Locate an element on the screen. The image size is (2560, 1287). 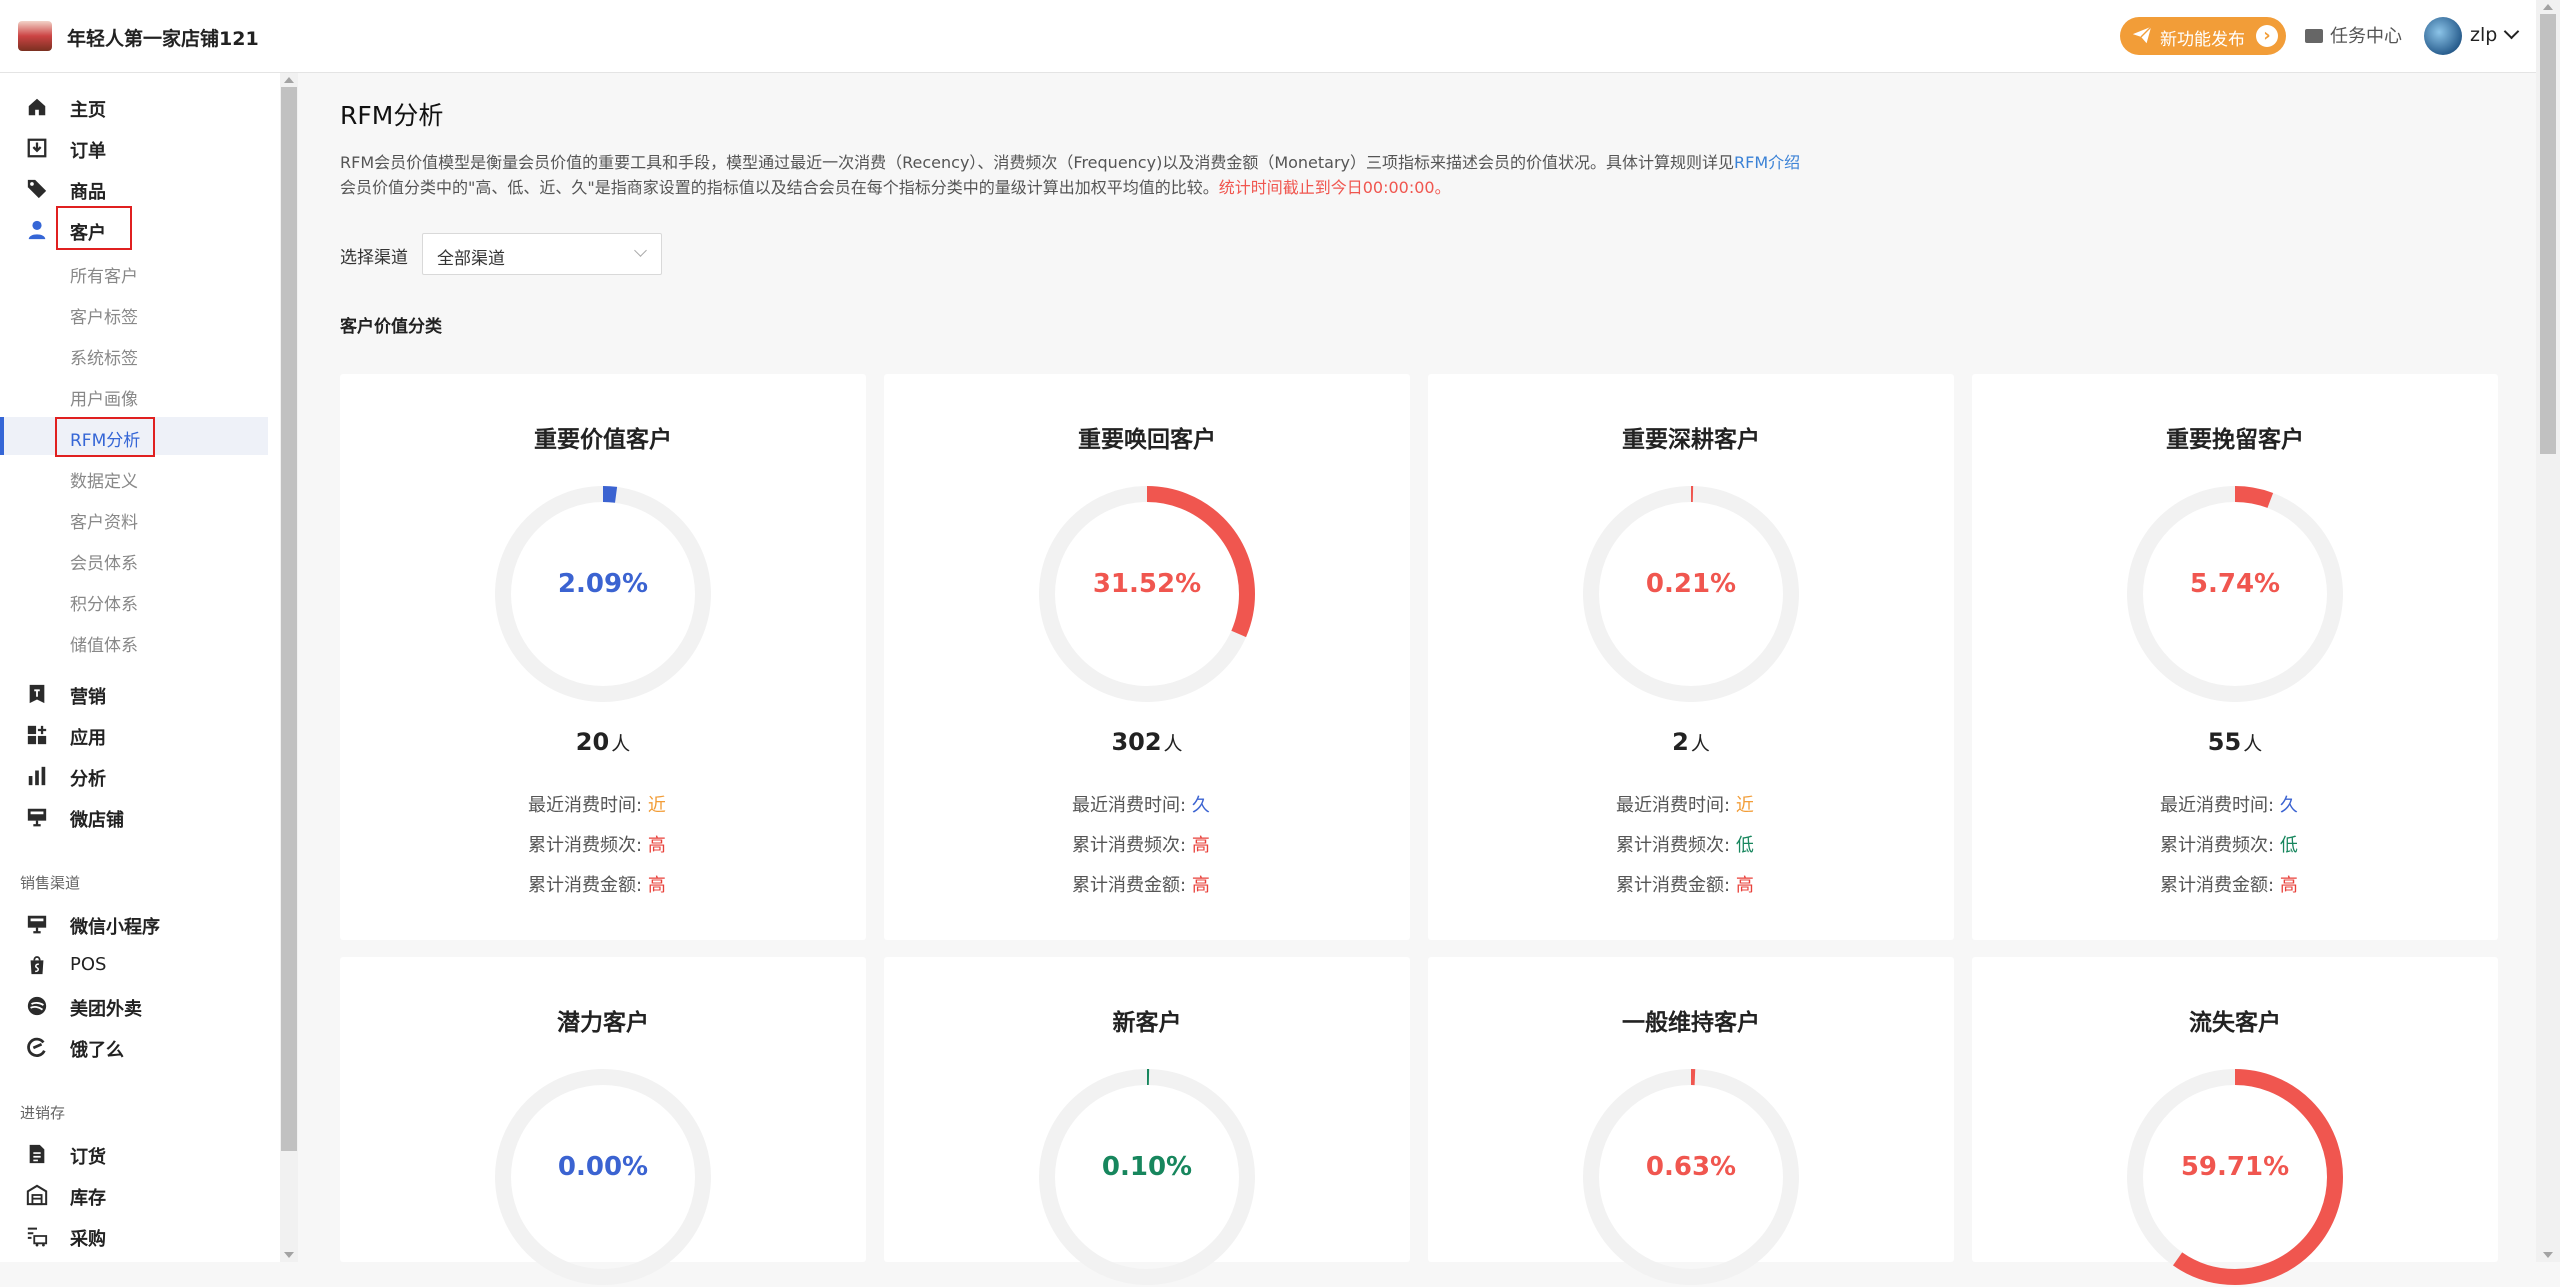
card-recency: 最近消费时间: 久 is located at coordinates (1141, 804).